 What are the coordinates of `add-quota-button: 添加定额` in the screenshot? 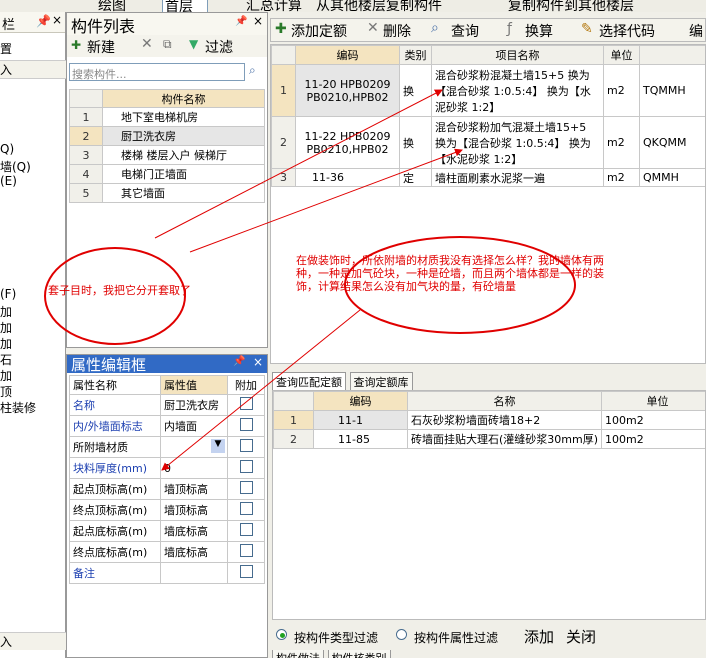 It's located at (319, 31).